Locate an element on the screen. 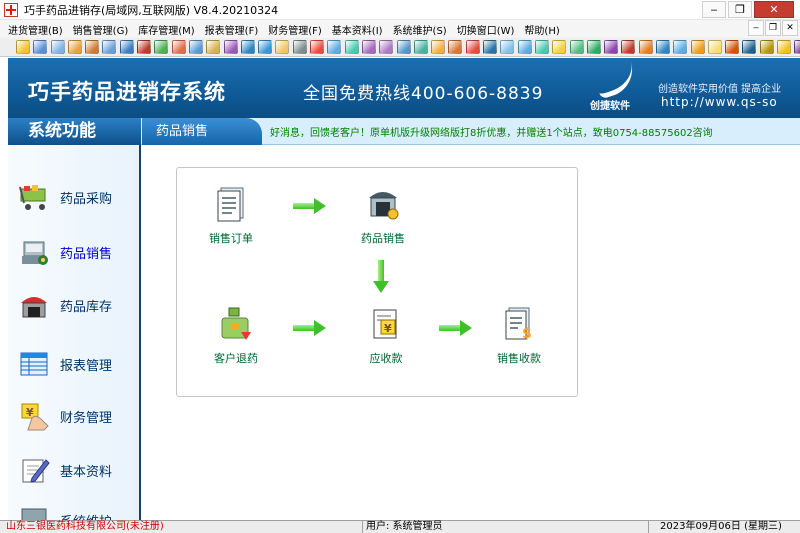 This screenshot has height=533, width=800. sheet2-icon is located at coordinates (524, 47).